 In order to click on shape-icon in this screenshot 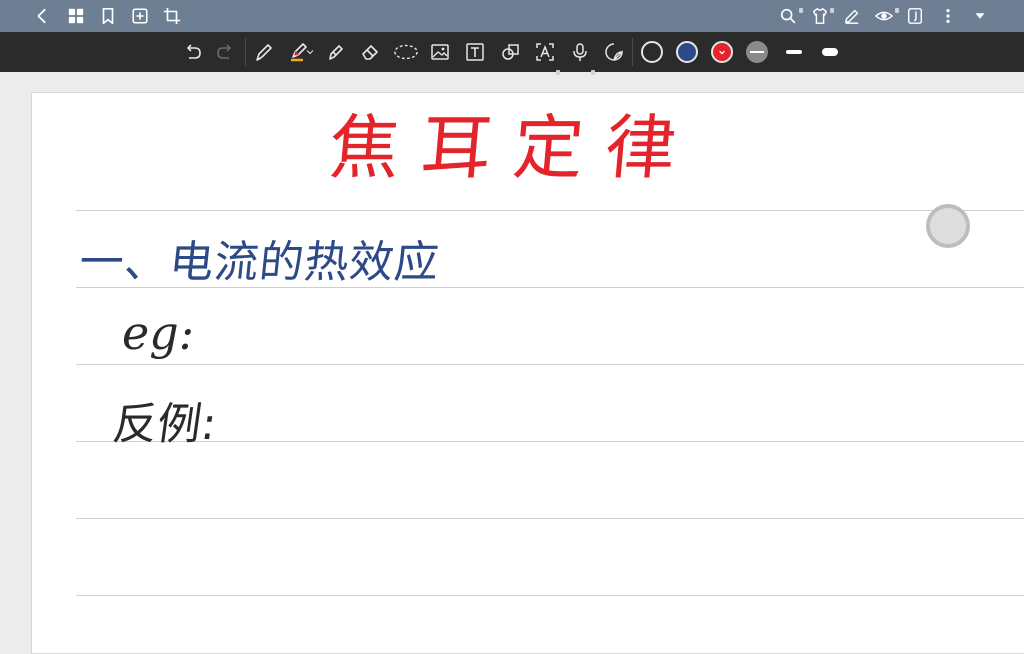, I will do `click(510, 52)`.